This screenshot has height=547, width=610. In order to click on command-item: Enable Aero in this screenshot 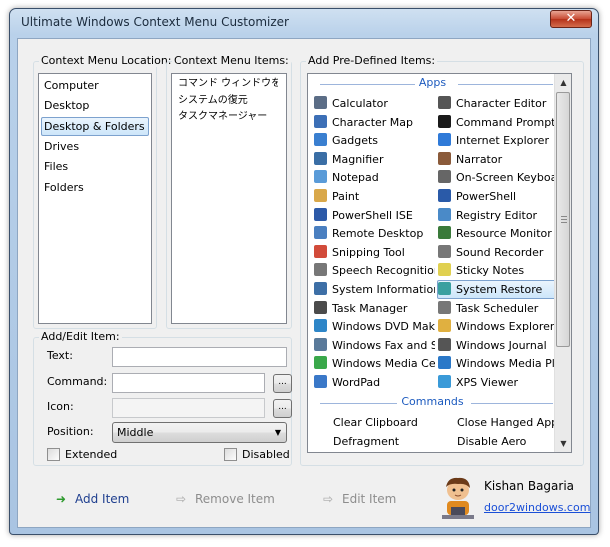, I will do `click(490, 451)`.